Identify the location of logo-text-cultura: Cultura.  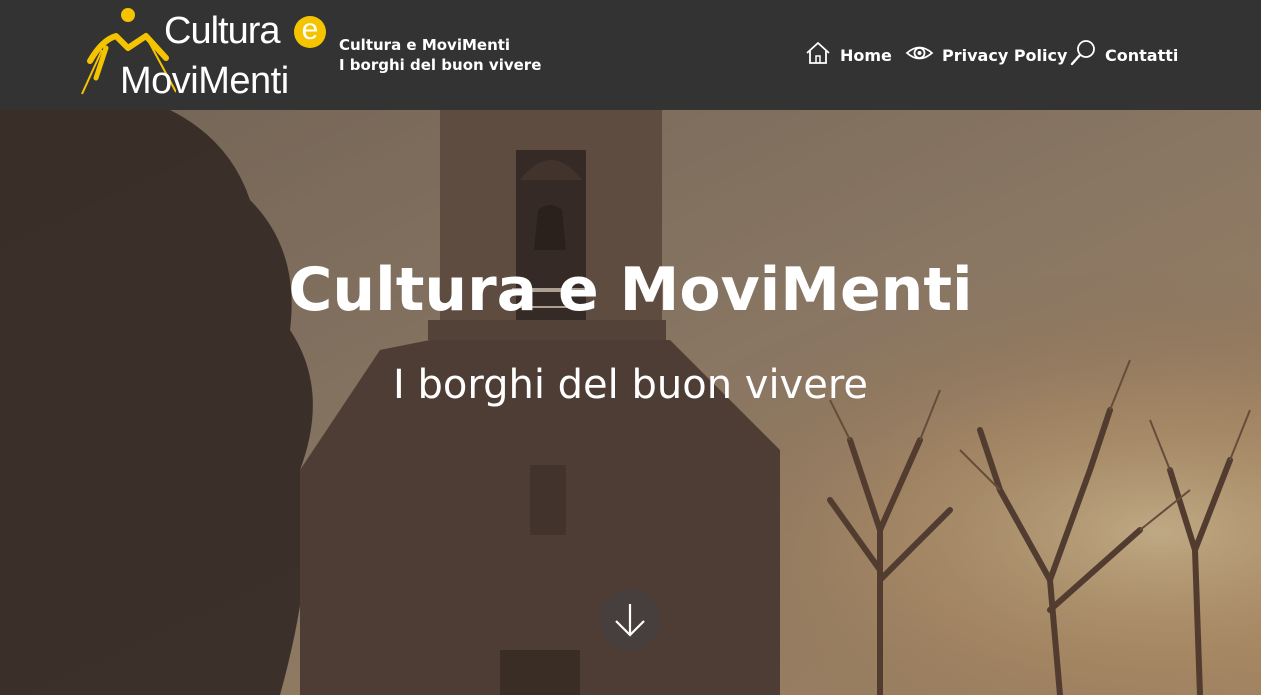
(222, 31).